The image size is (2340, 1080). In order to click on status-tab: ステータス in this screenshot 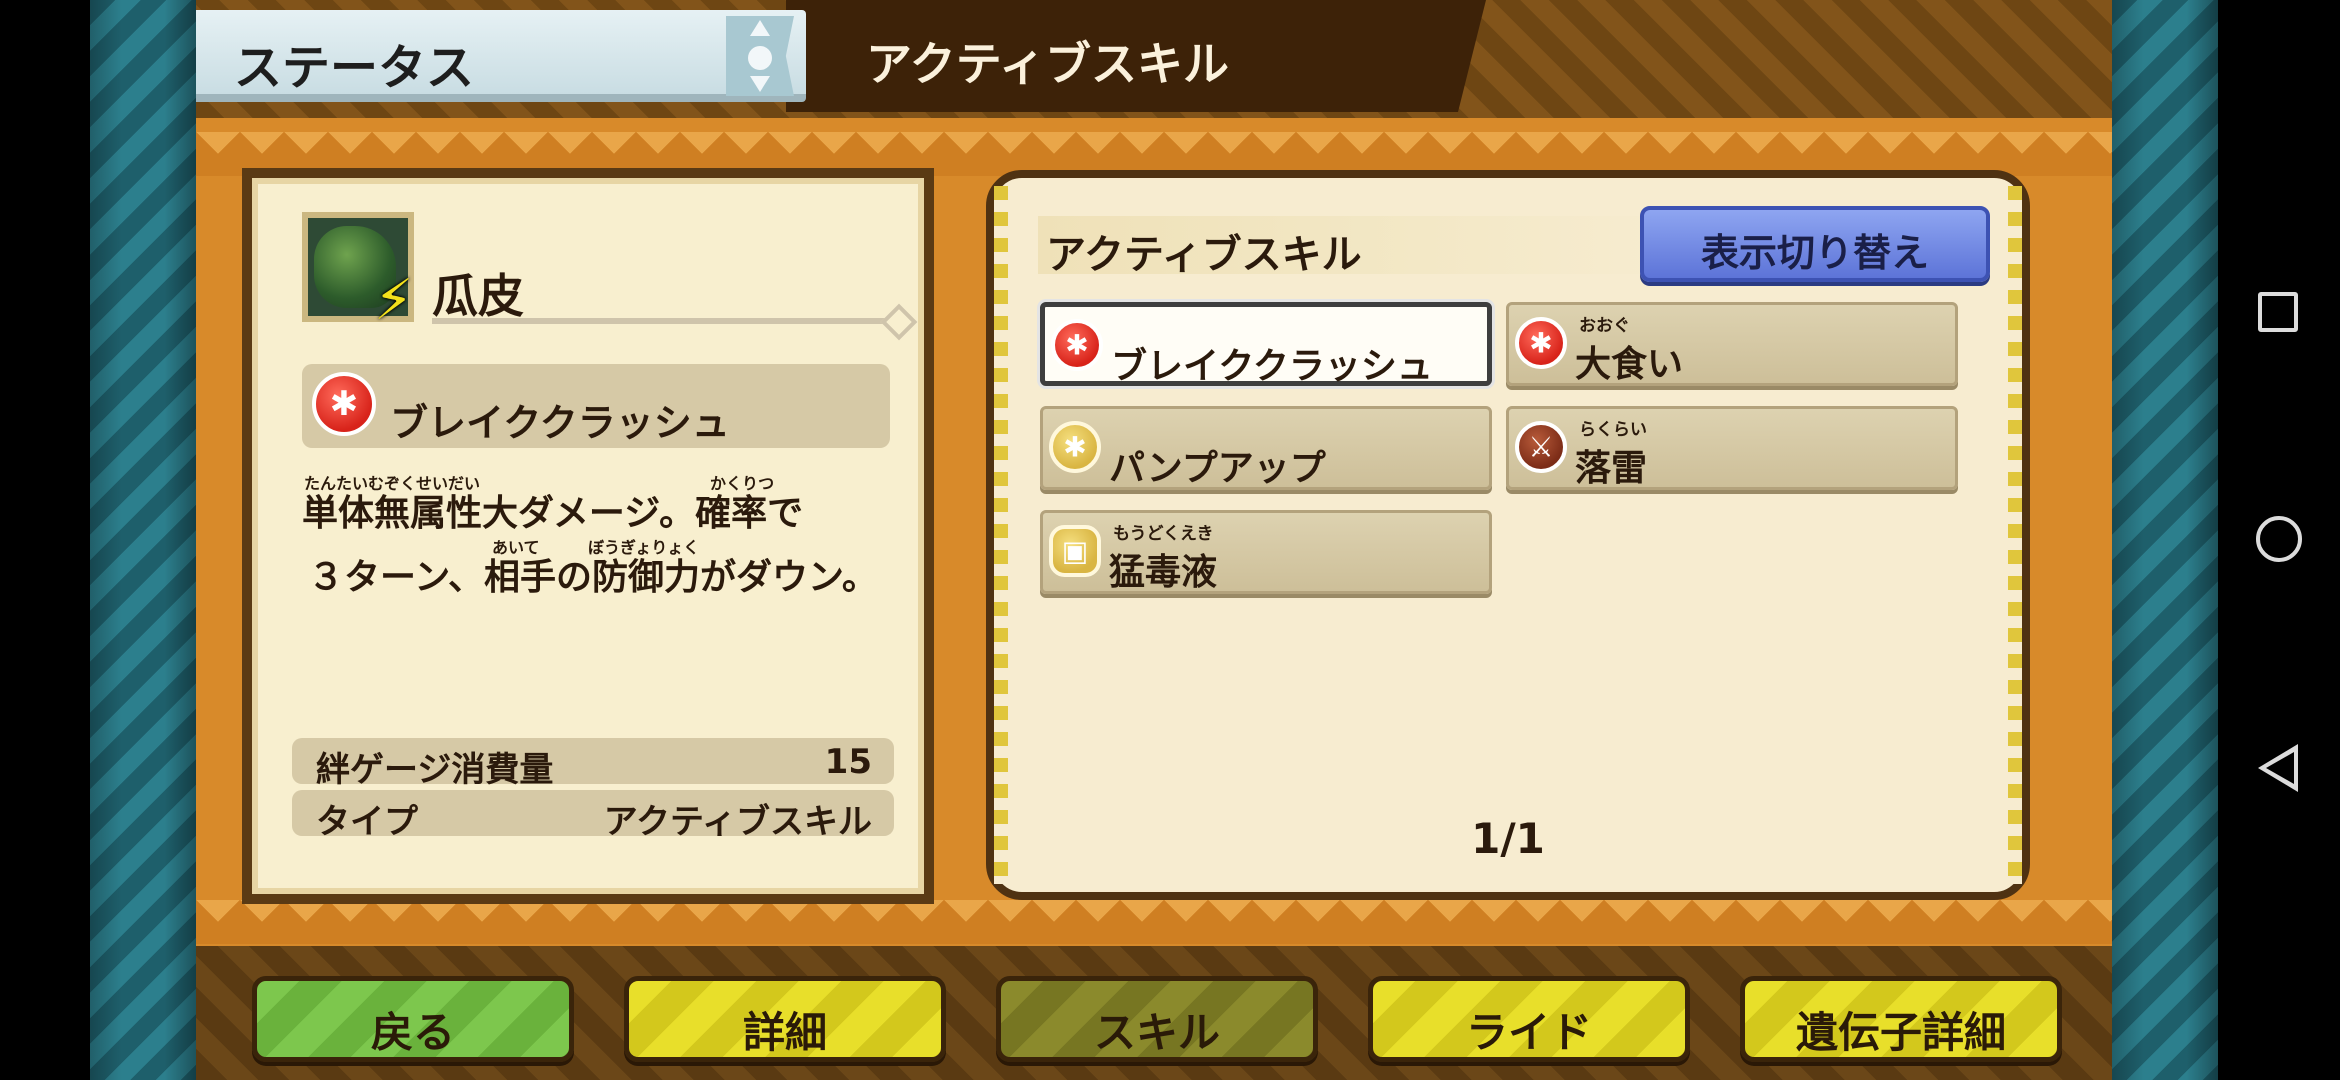, I will do `click(501, 56)`.